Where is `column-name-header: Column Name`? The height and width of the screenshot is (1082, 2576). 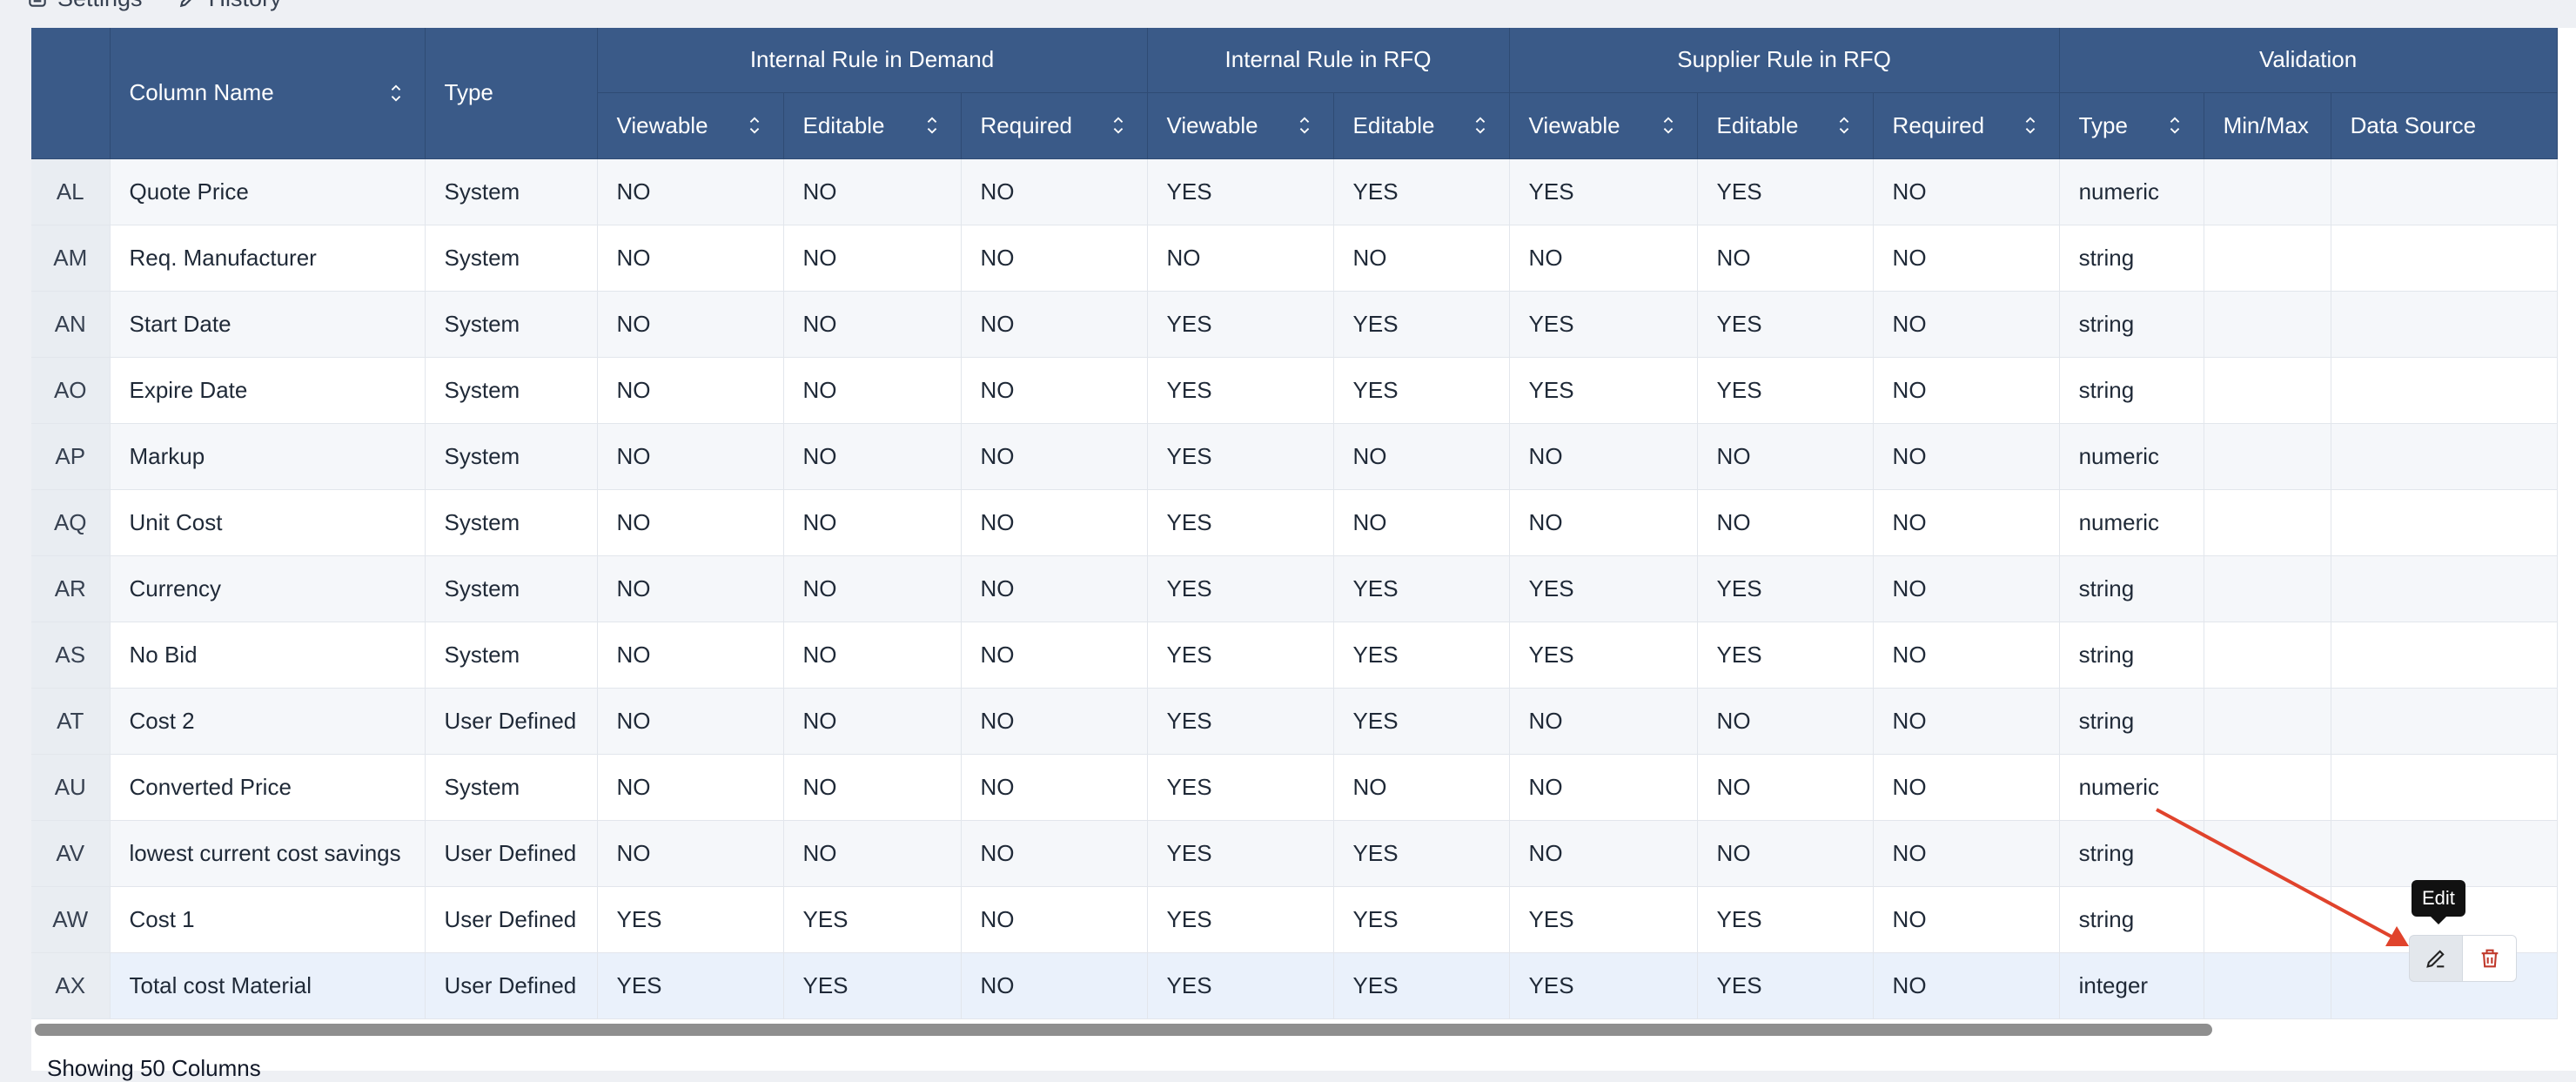 column-name-header: Column Name is located at coordinates (268, 93).